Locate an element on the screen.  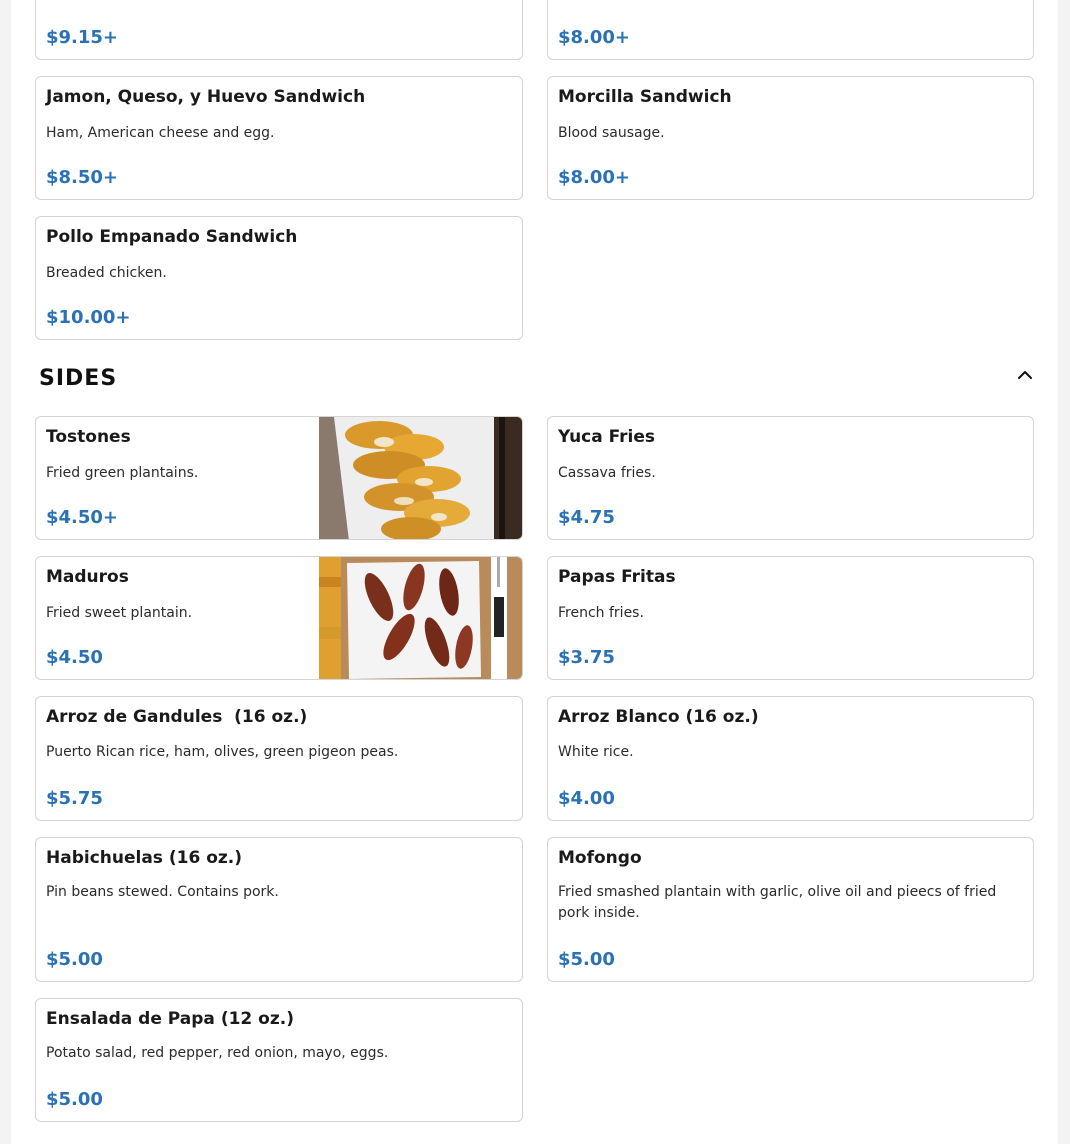
item-price: $5.75 is located at coordinates (74, 798).